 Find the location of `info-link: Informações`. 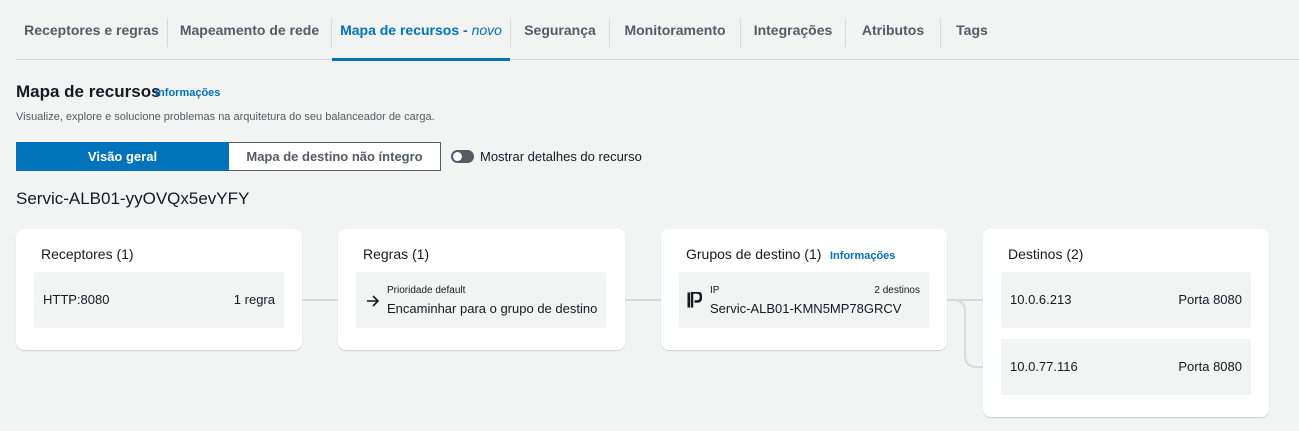

info-link: Informações is located at coordinates (187, 93).